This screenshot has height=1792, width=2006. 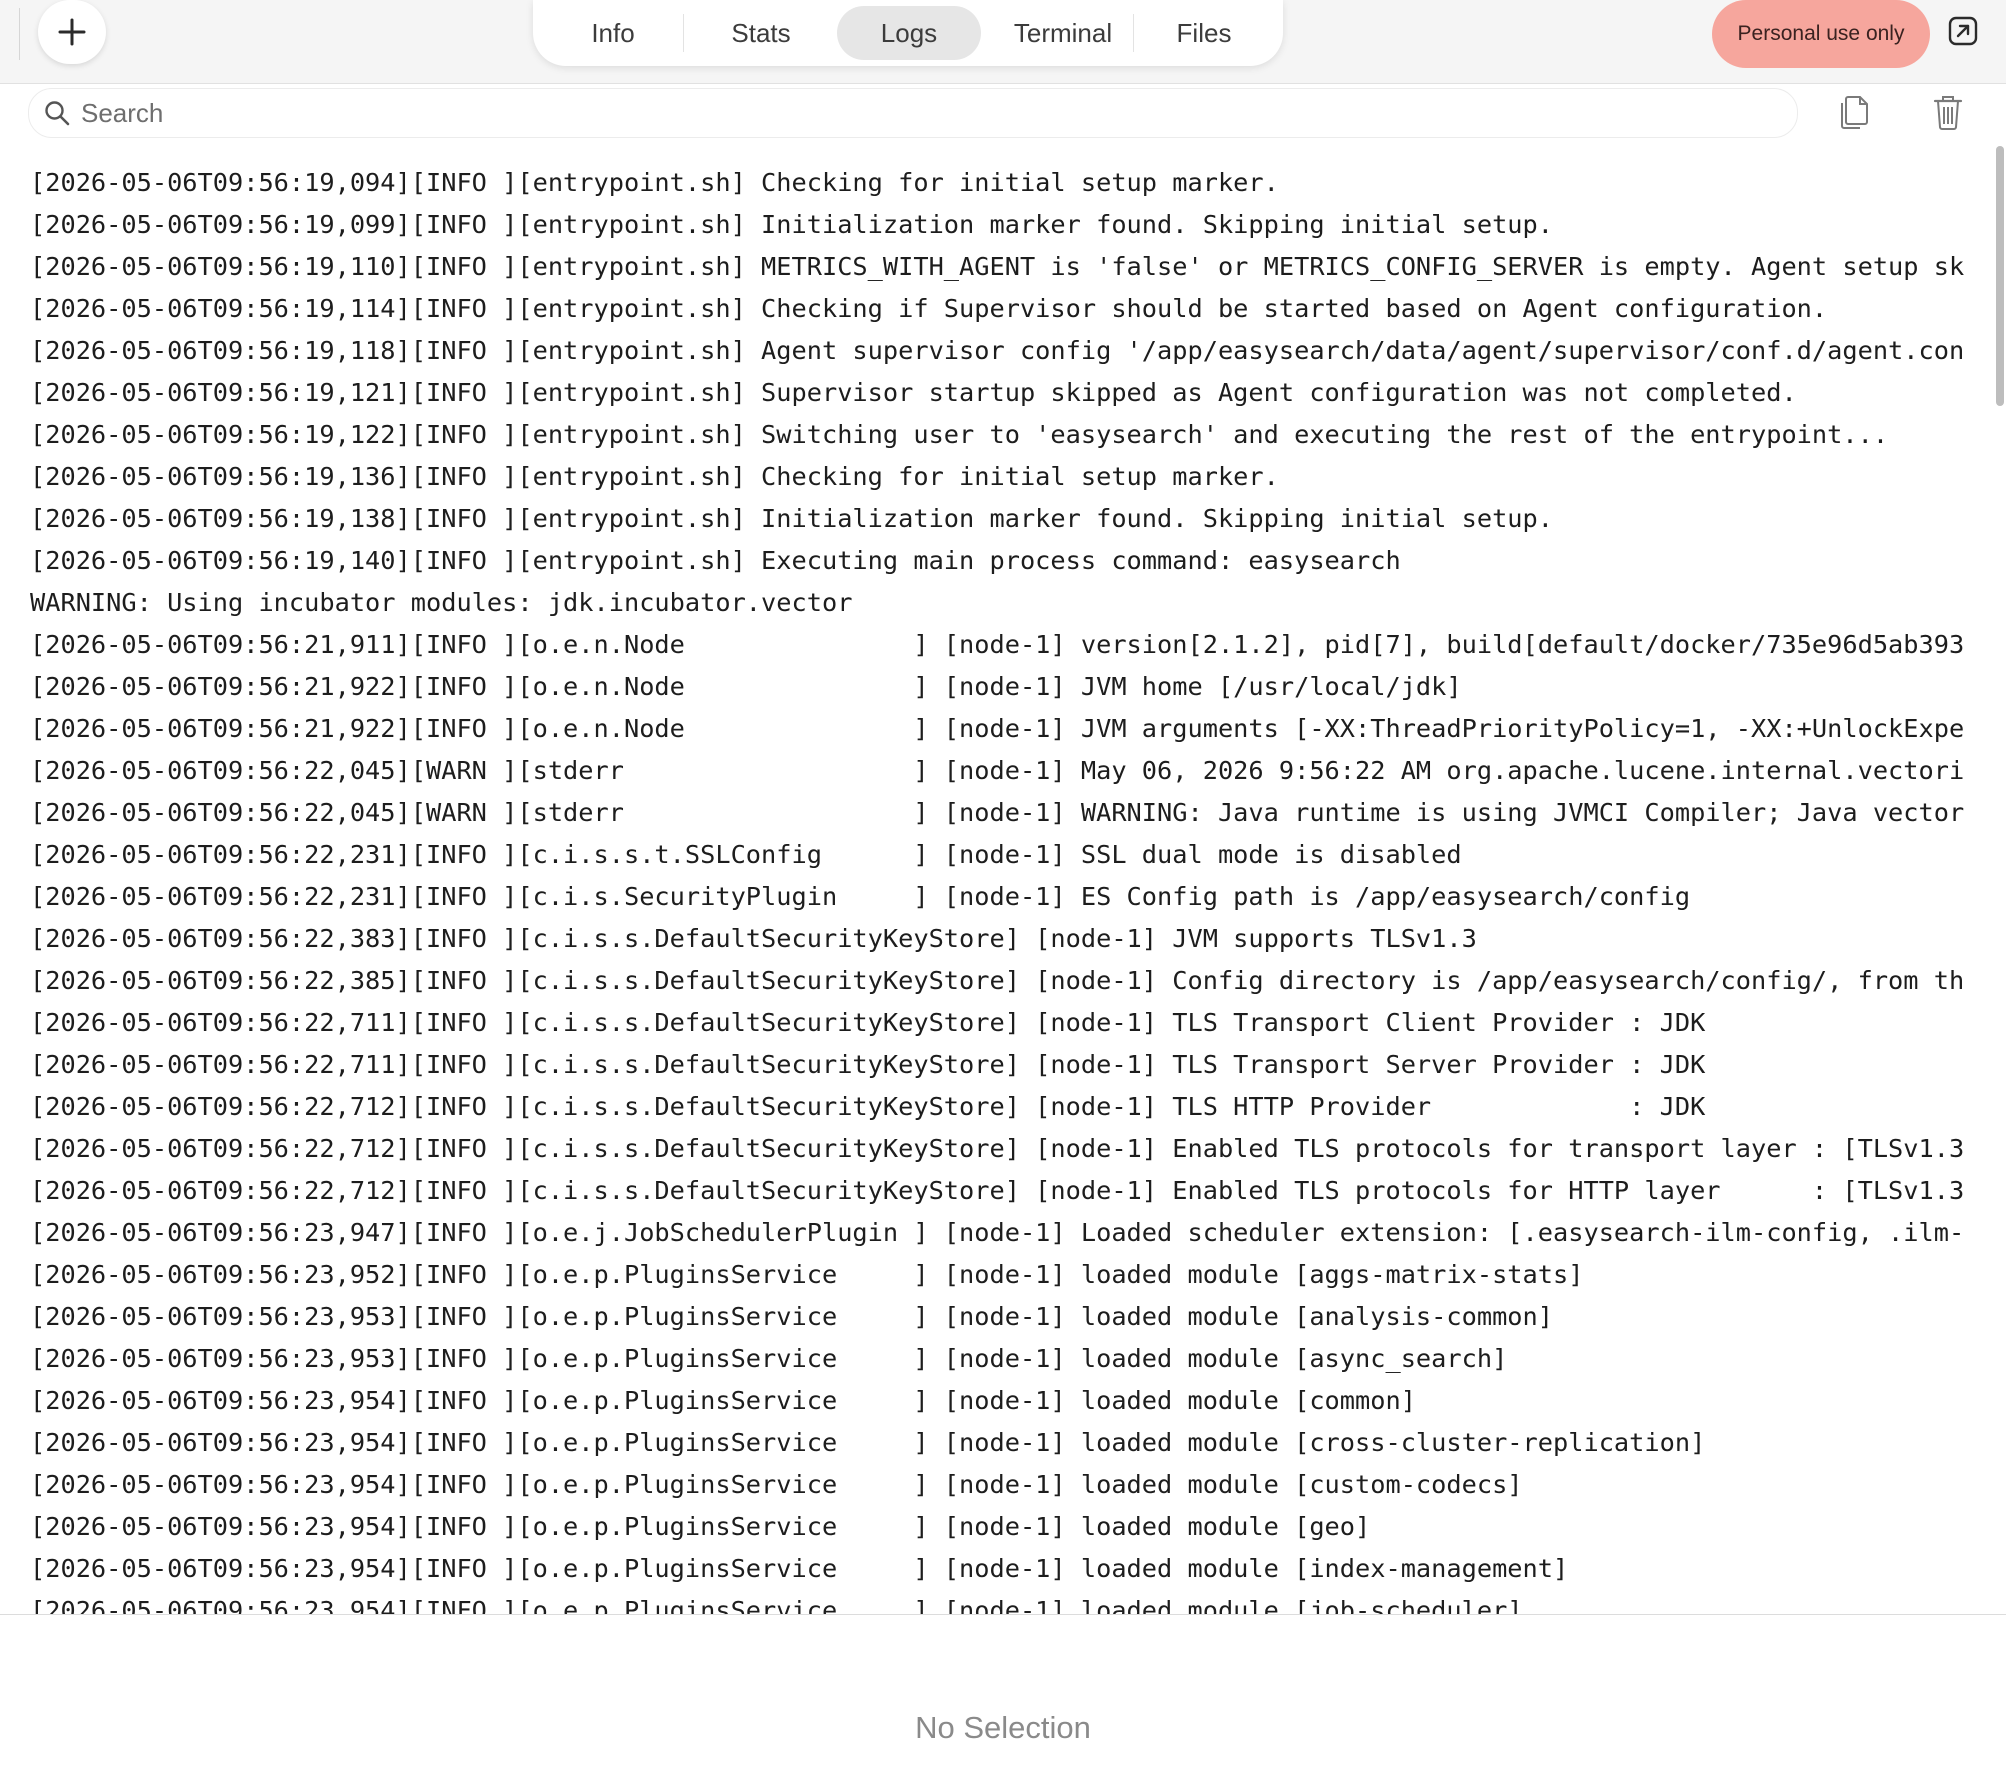 What do you see at coordinates (19, 34) in the screenshot?
I see `toolbar-divider` at bounding box center [19, 34].